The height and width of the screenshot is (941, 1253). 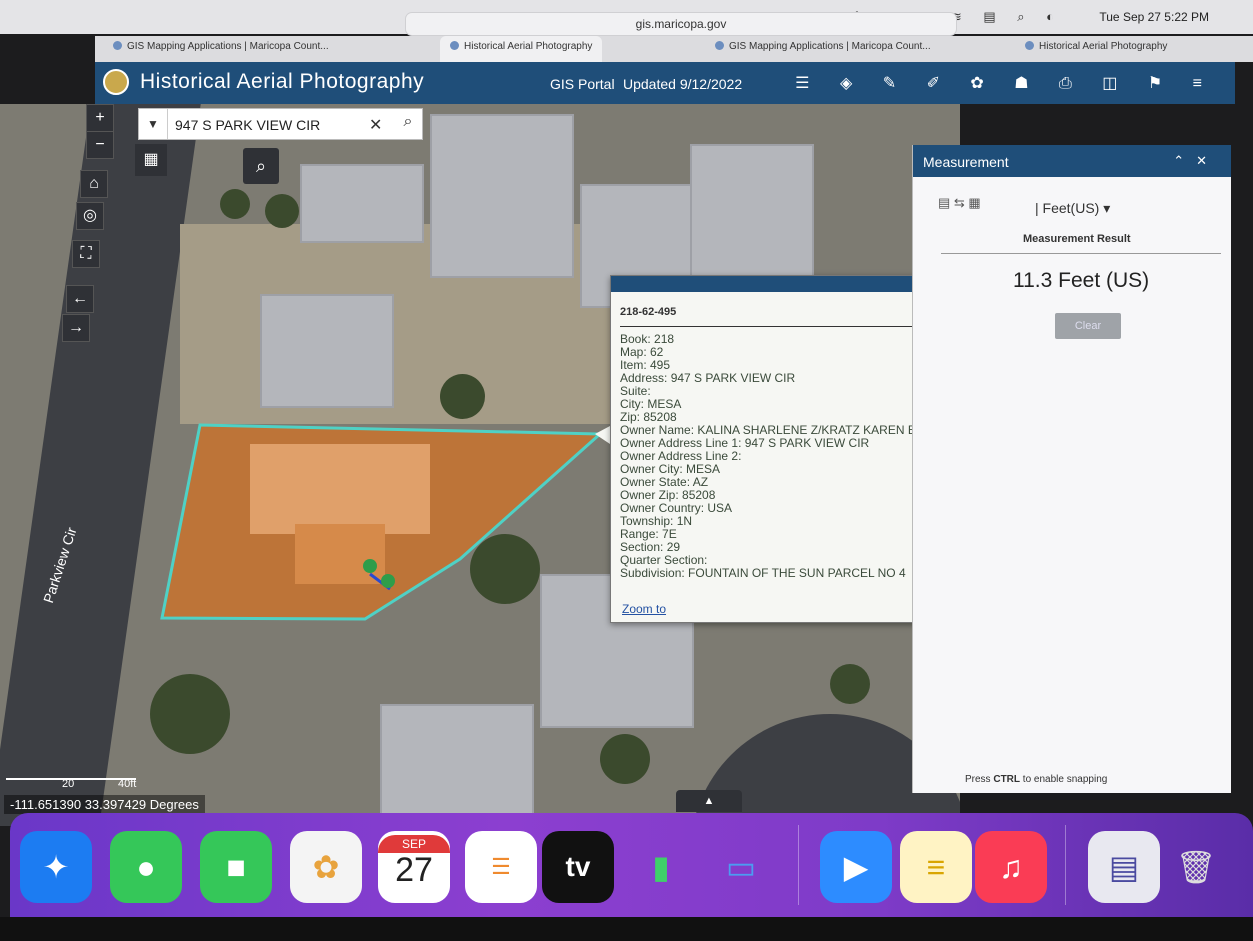 I want to click on popup-parcel-id: 218-62-495, so click(x=648, y=312).